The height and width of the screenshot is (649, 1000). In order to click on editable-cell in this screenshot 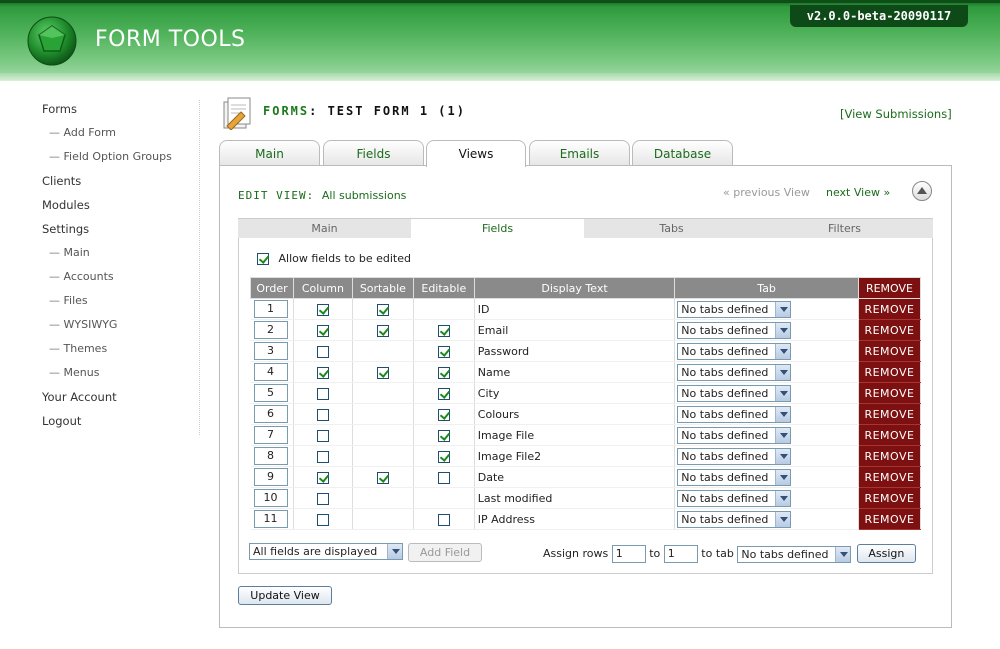, I will do `click(444, 393)`.